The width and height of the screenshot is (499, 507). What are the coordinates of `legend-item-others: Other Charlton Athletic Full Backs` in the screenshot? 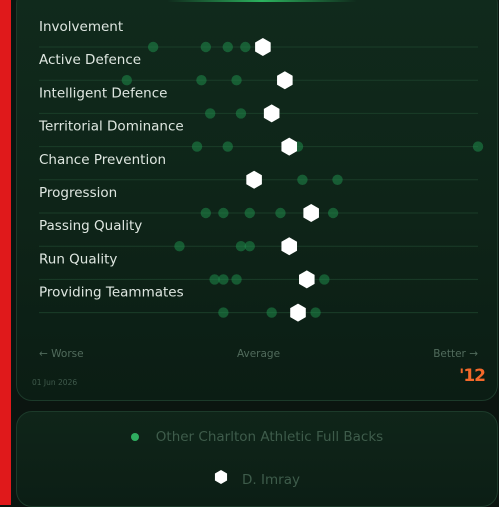 It's located at (257, 437).